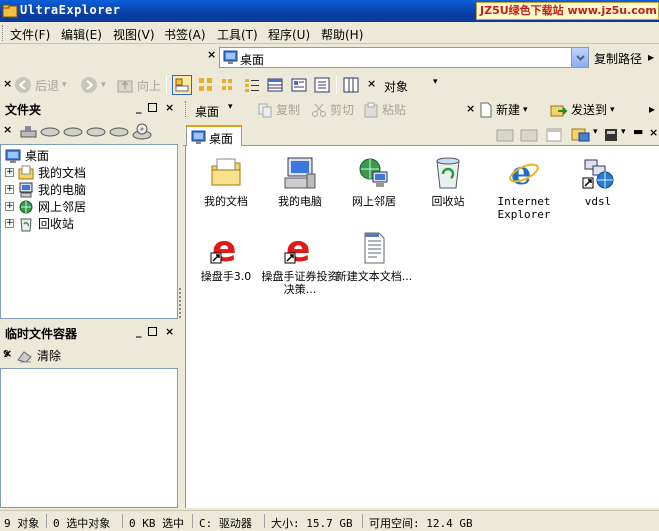 This screenshot has height=531, width=659. What do you see at coordinates (329, 11) in the screenshot?
I see `title-bar: UltraExplorer JZ5U绿色下载站 www.jz5u.com` at bounding box center [329, 11].